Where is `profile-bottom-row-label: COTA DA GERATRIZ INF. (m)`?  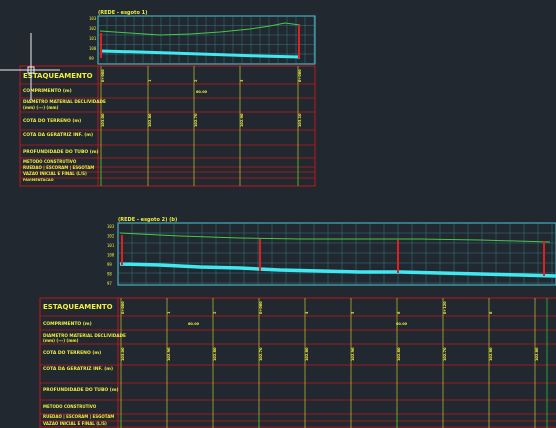
profile-bottom-row-label: COTA DA GERATRIZ INF. (m) is located at coordinates (78, 369).